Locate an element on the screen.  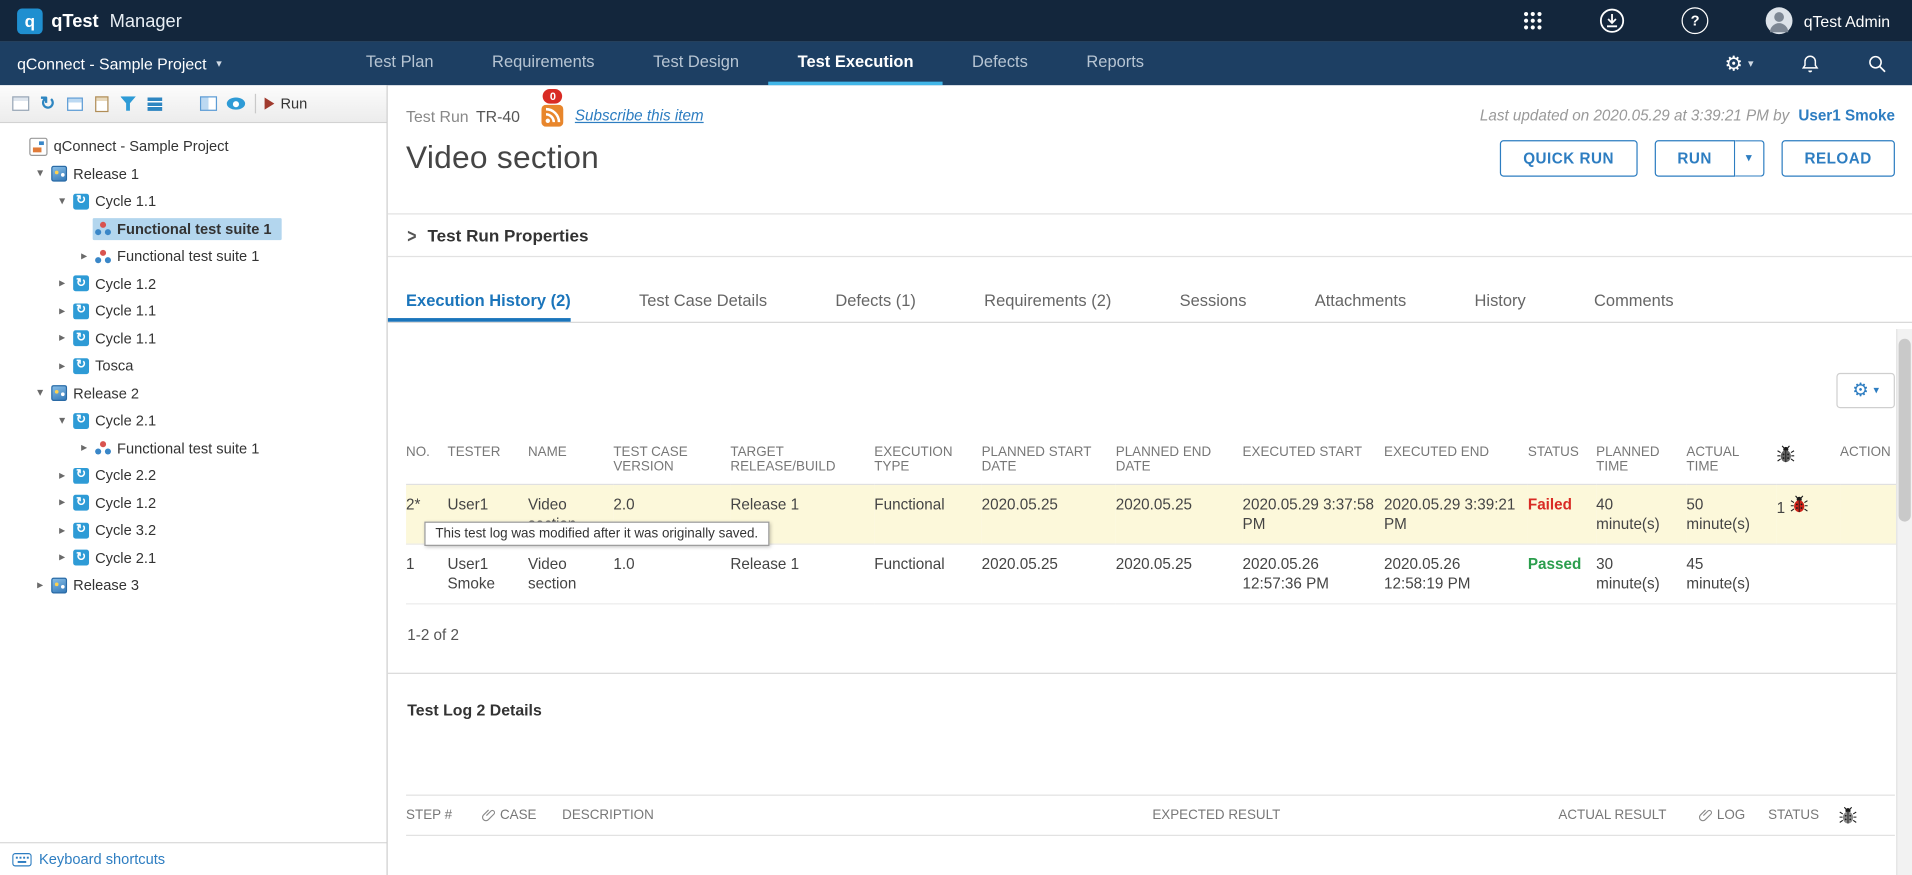
reload-button: RELOAD is located at coordinates (1838, 158).